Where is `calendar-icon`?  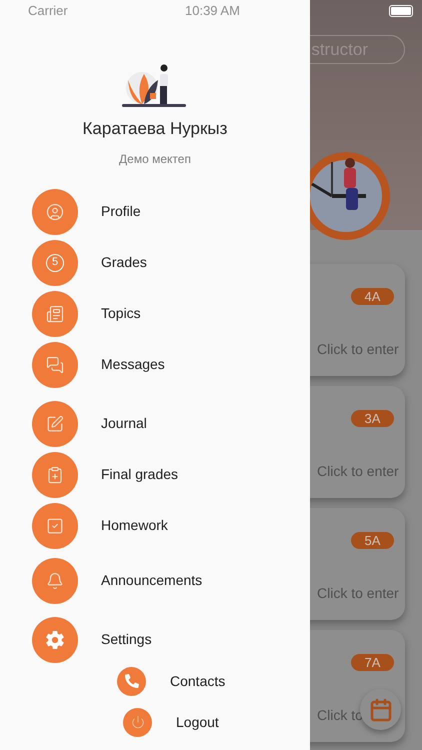 calendar-icon is located at coordinates (380, 710).